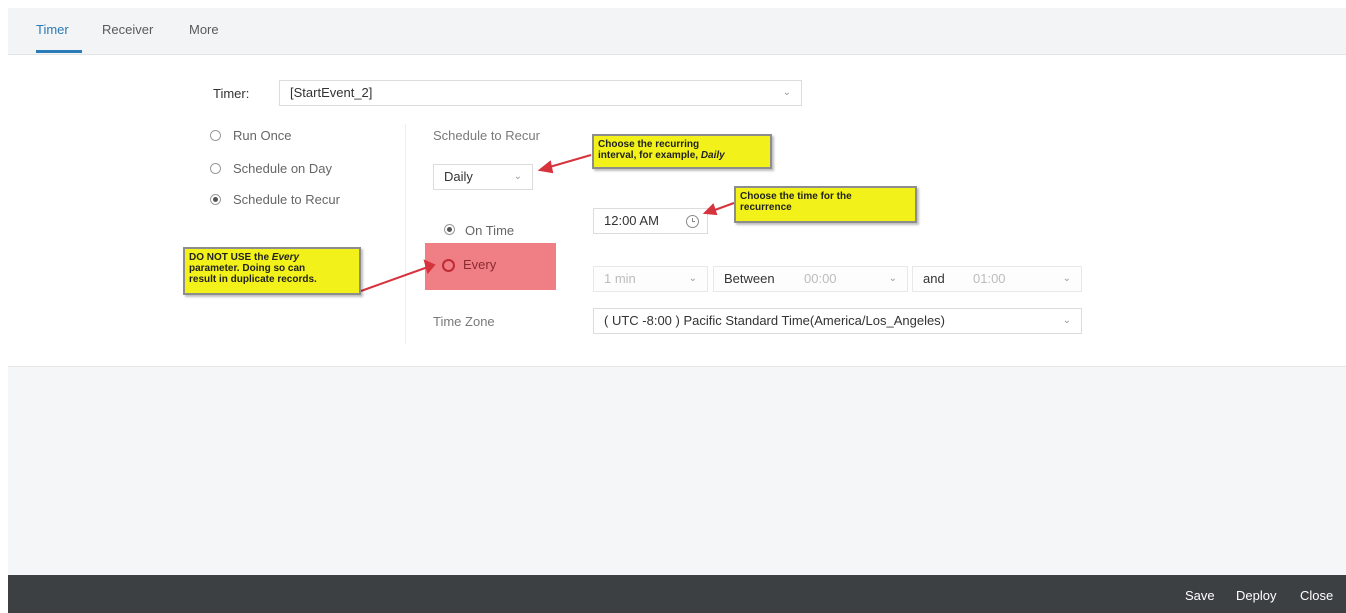 Image resolution: width=1346 pixels, height=613 pixels. Describe the element at coordinates (230, 257) in the screenshot. I see `callout-warning-prefix: DO NOT USE the` at that location.